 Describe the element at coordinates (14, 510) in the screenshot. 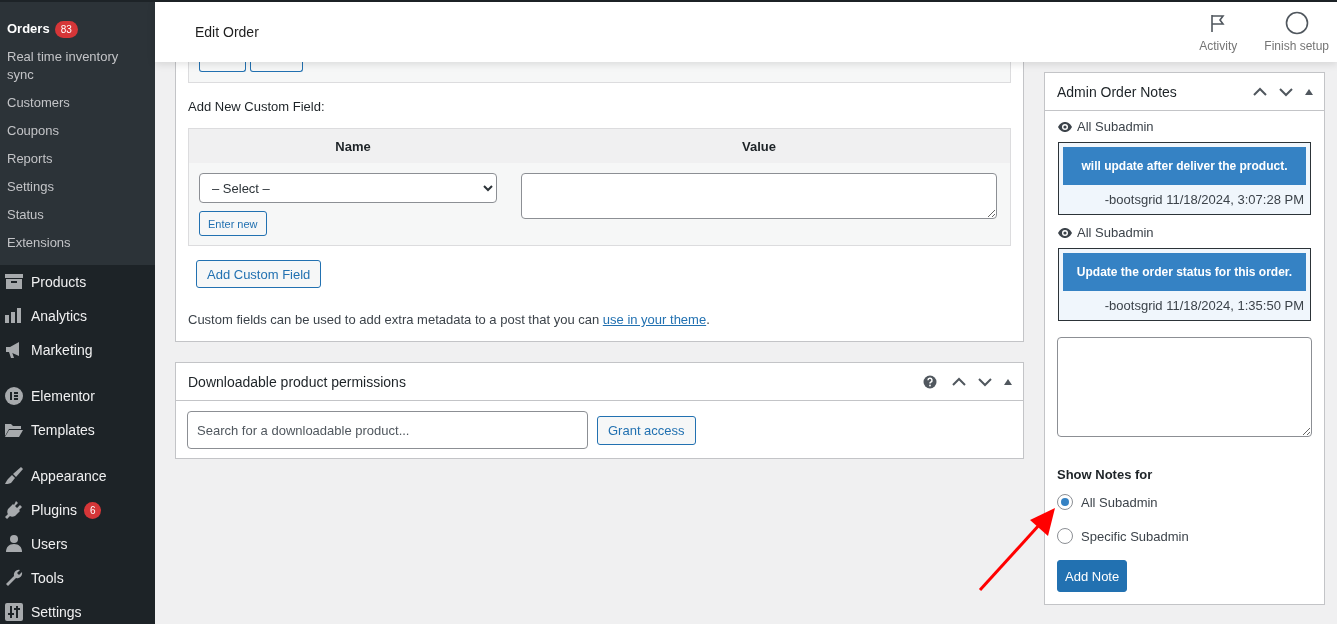

I see `plug-icon` at that location.